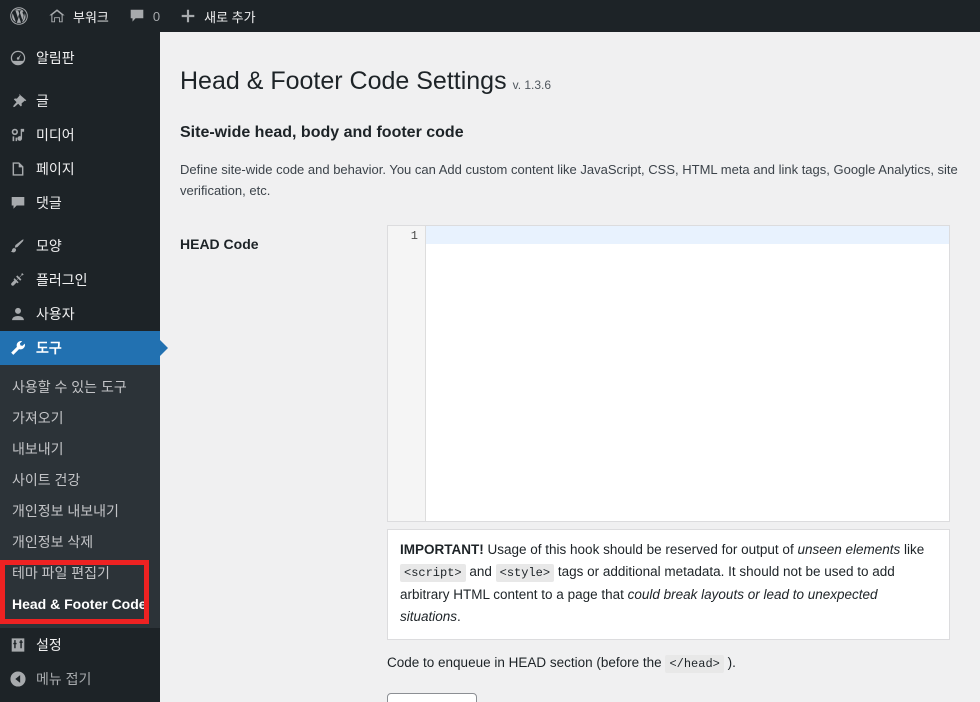 This screenshot has width=980, height=702. Describe the element at coordinates (188, 16) in the screenshot. I see `plus-icon` at that location.